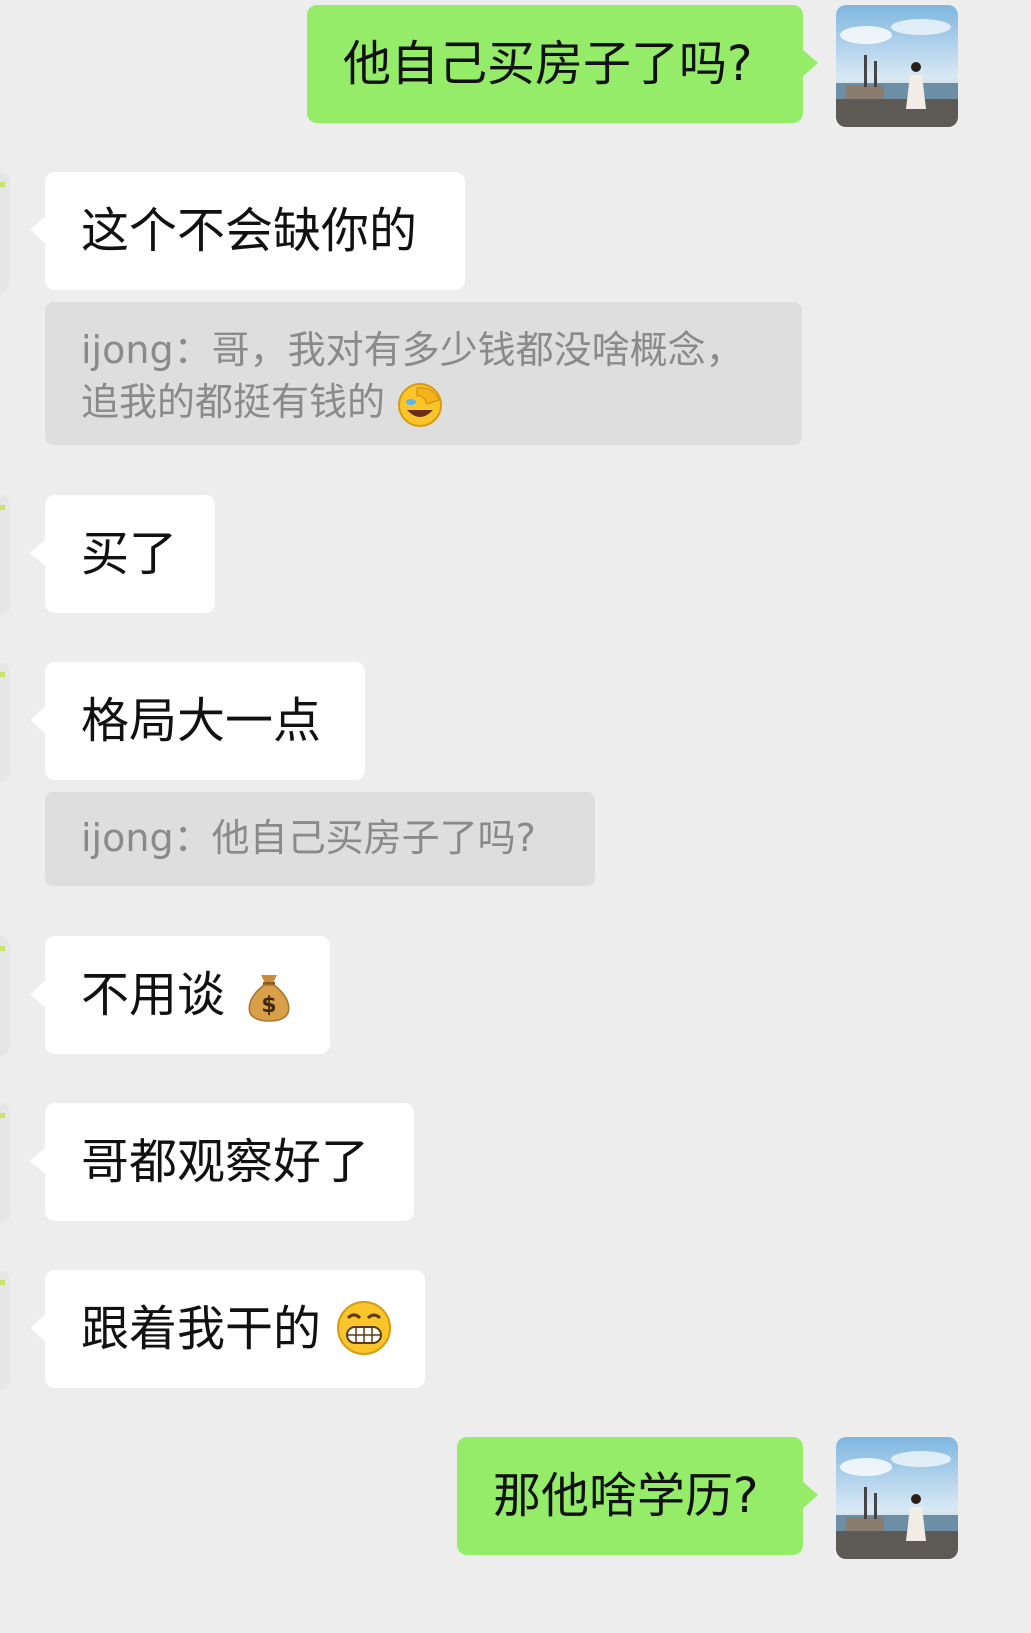 Image resolution: width=1031 pixels, height=1633 pixels. I want to click on message-text: 他自己买房子了吗?, so click(548, 64).